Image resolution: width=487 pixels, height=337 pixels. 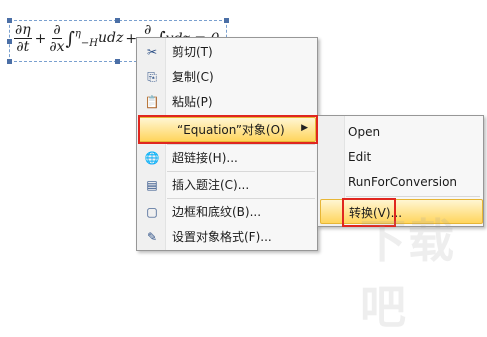 I want to click on fraction-denominator: ∂t, so click(x=23, y=47).